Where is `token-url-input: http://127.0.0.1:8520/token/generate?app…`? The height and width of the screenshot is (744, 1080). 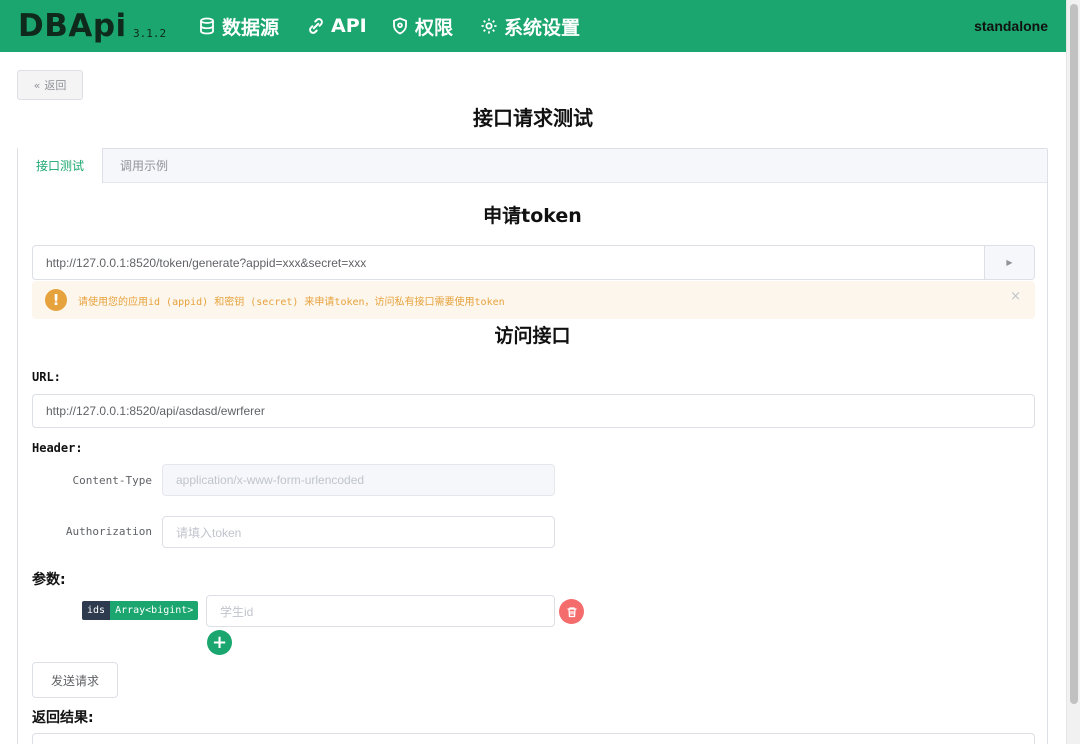
token-url-input: http://127.0.0.1:8520/token/generate?app… is located at coordinates (508, 262).